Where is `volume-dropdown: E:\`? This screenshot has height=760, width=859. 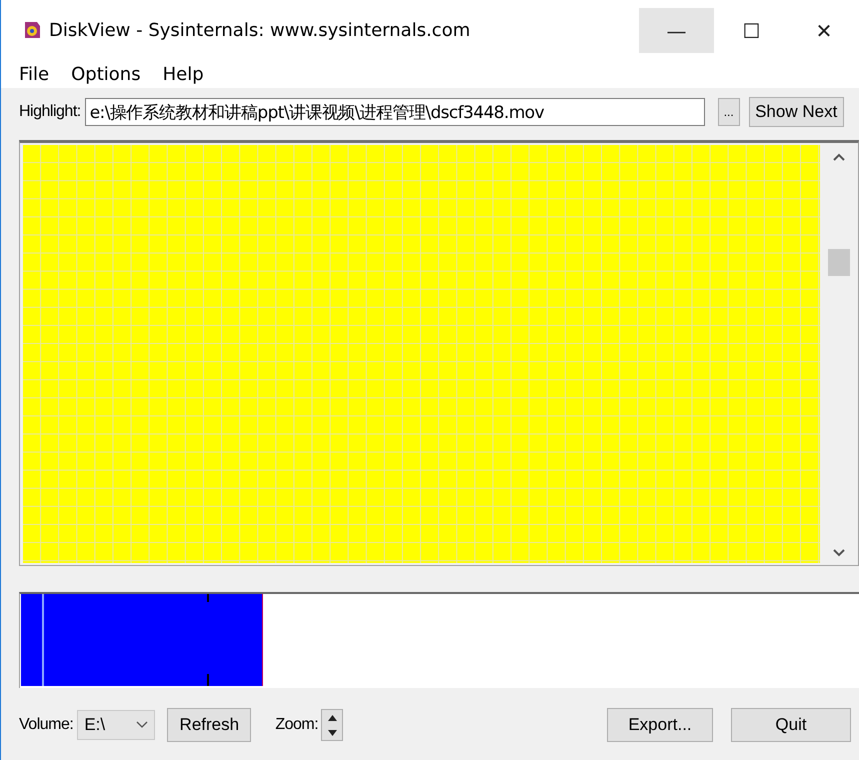 volume-dropdown: E:\ is located at coordinates (116, 725).